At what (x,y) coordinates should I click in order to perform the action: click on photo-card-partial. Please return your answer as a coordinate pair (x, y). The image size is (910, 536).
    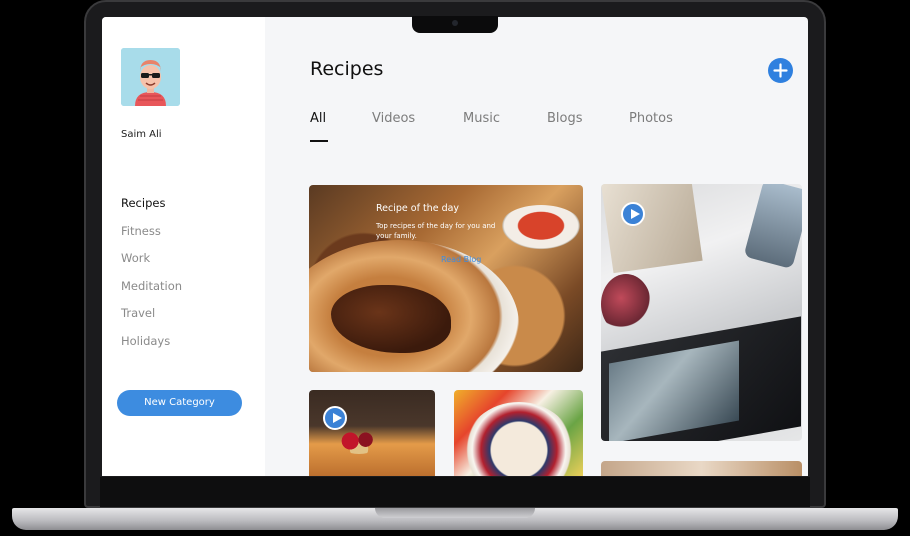
    Looking at the image, I should click on (701, 468).